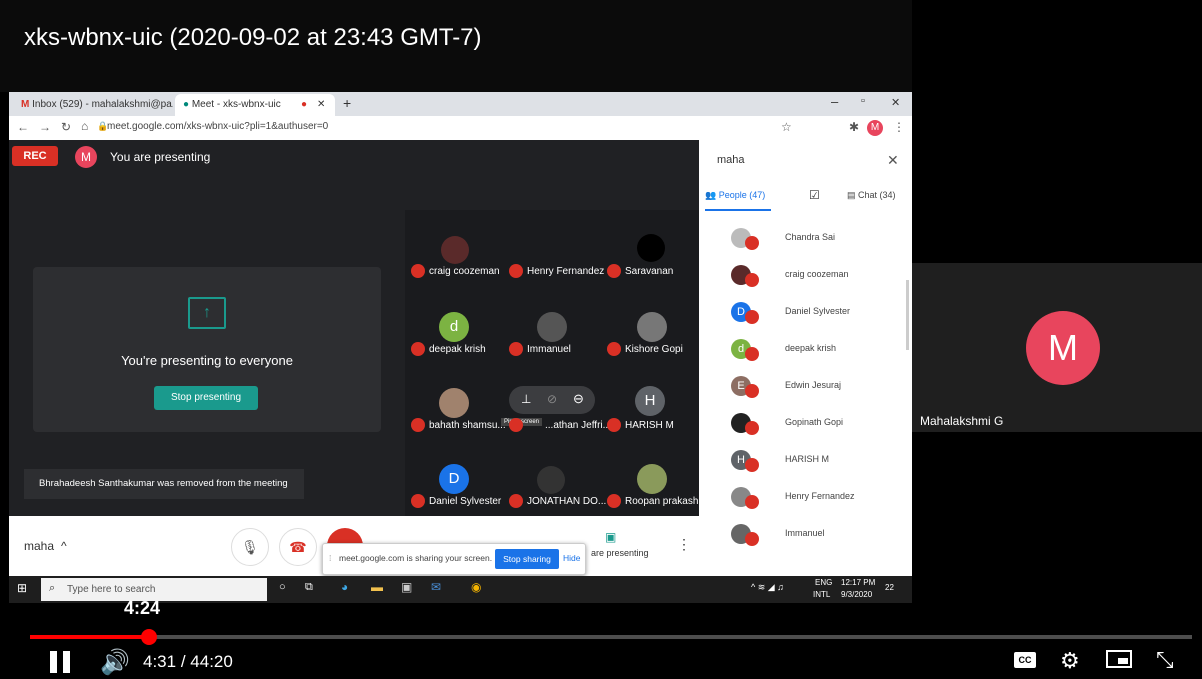 The image size is (1202, 679). Describe the element at coordinates (436, 587) in the screenshot. I see `mail-icon: ✉` at that location.